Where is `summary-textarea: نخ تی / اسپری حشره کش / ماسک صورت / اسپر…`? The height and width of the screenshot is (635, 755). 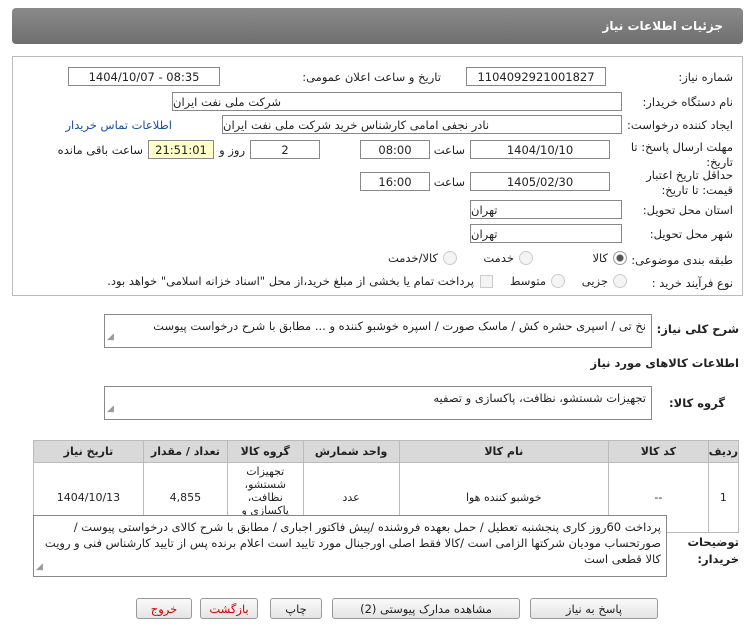 summary-textarea: نخ تی / اسپری حشره کش / ماسک صورت / اسپر… is located at coordinates (378, 331).